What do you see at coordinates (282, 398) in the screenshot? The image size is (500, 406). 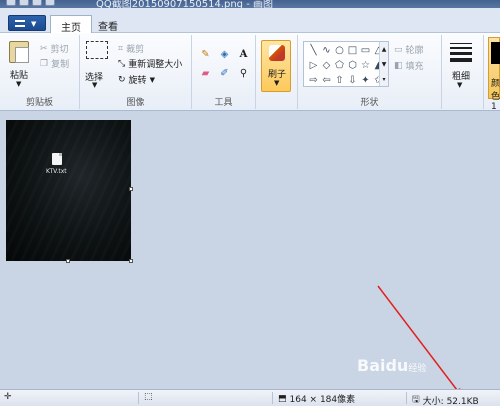 I see `dimensions-icon: ⬒` at bounding box center [282, 398].